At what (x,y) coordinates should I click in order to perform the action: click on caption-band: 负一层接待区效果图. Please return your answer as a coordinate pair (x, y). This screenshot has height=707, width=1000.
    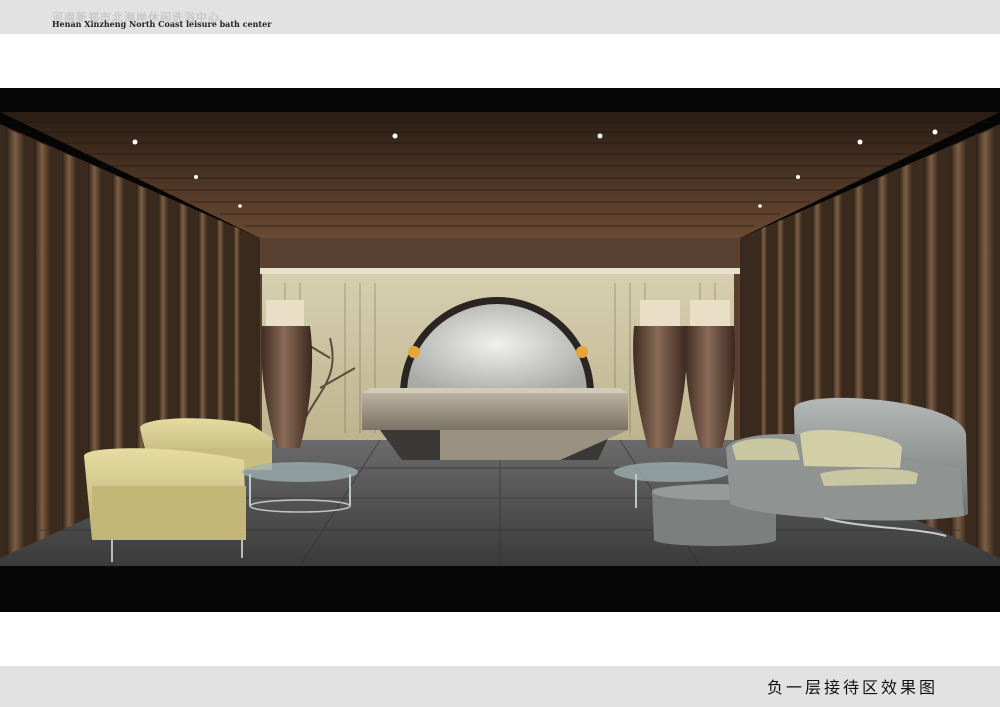
    Looking at the image, I should click on (500, 686).